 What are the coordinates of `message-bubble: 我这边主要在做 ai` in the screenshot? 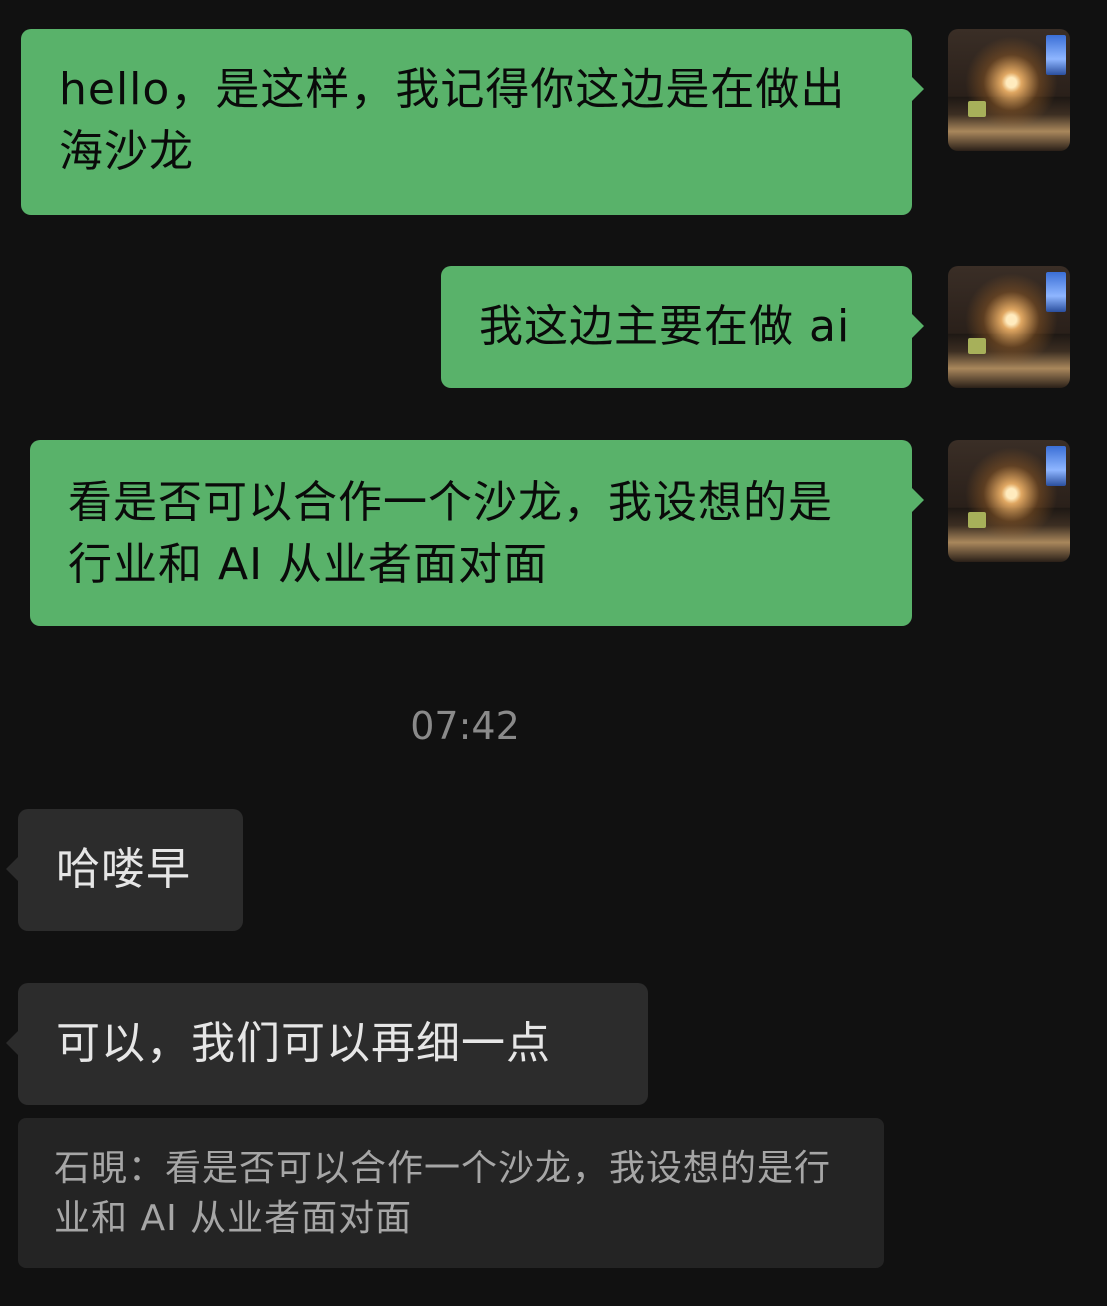 It's located at (682, 327).